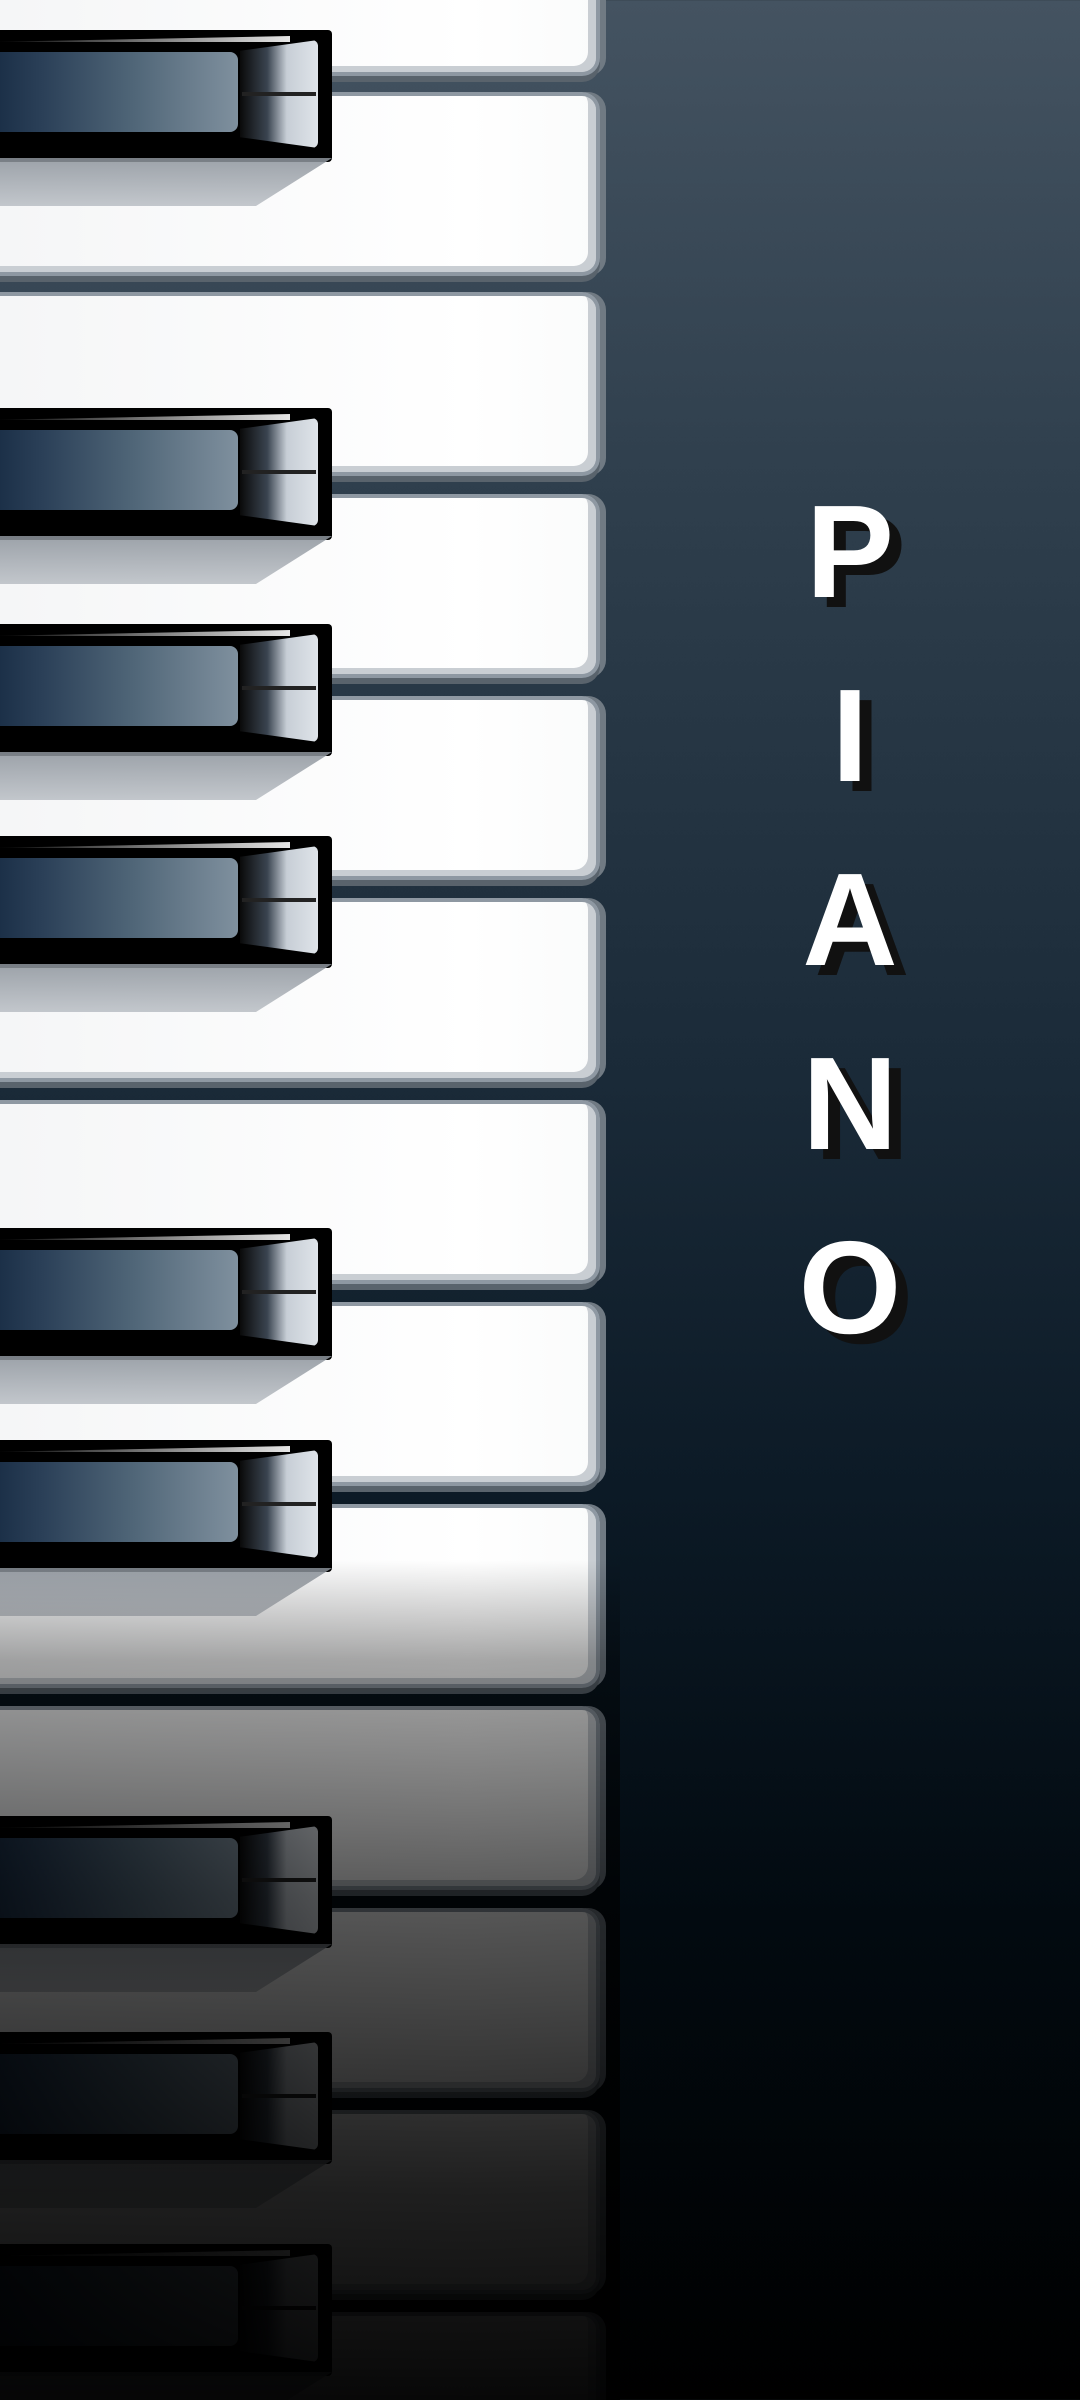 The height and width of the screenshot is (2400, 1080). I want to click on app-title: P I A N O, so click(850, 920).